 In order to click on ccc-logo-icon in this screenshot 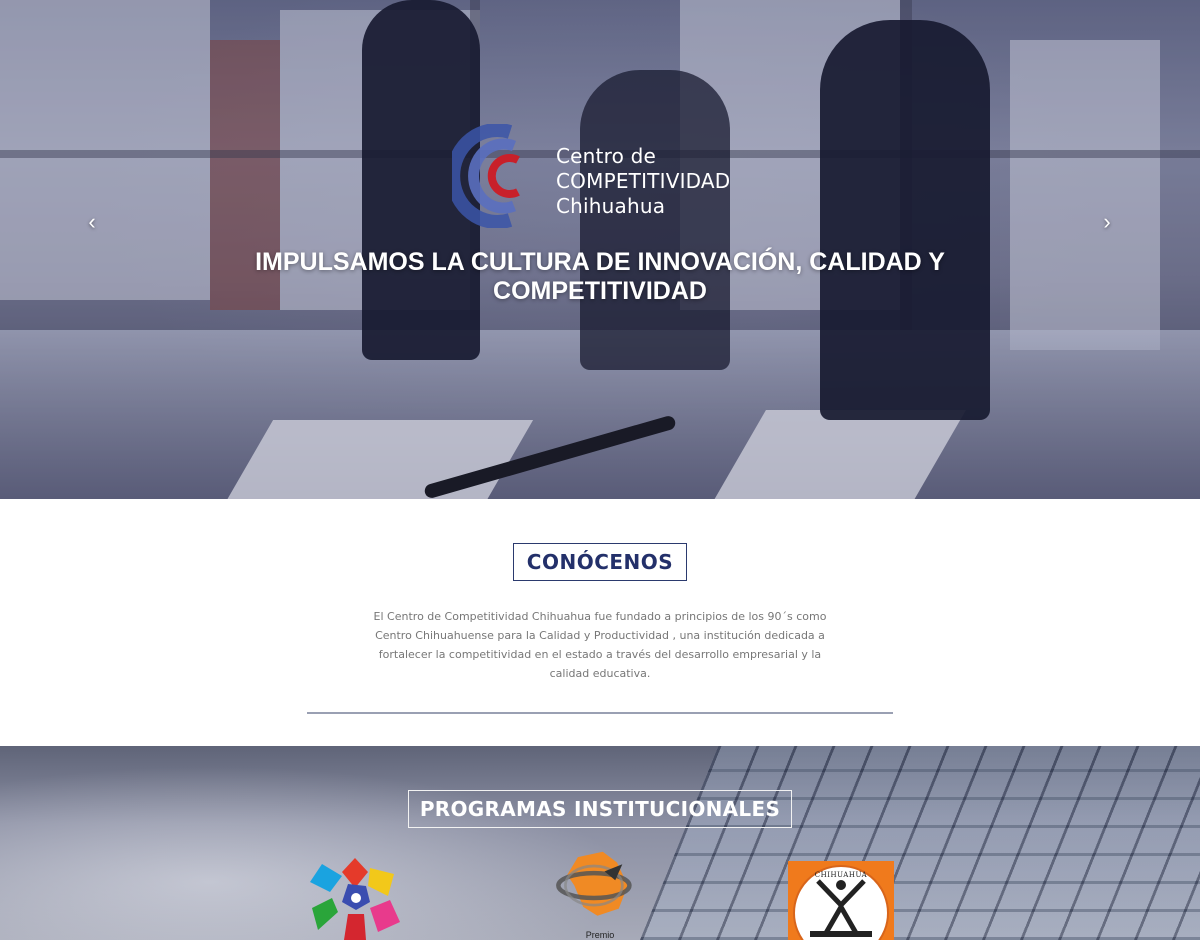, I will do `click(486, 176)`.